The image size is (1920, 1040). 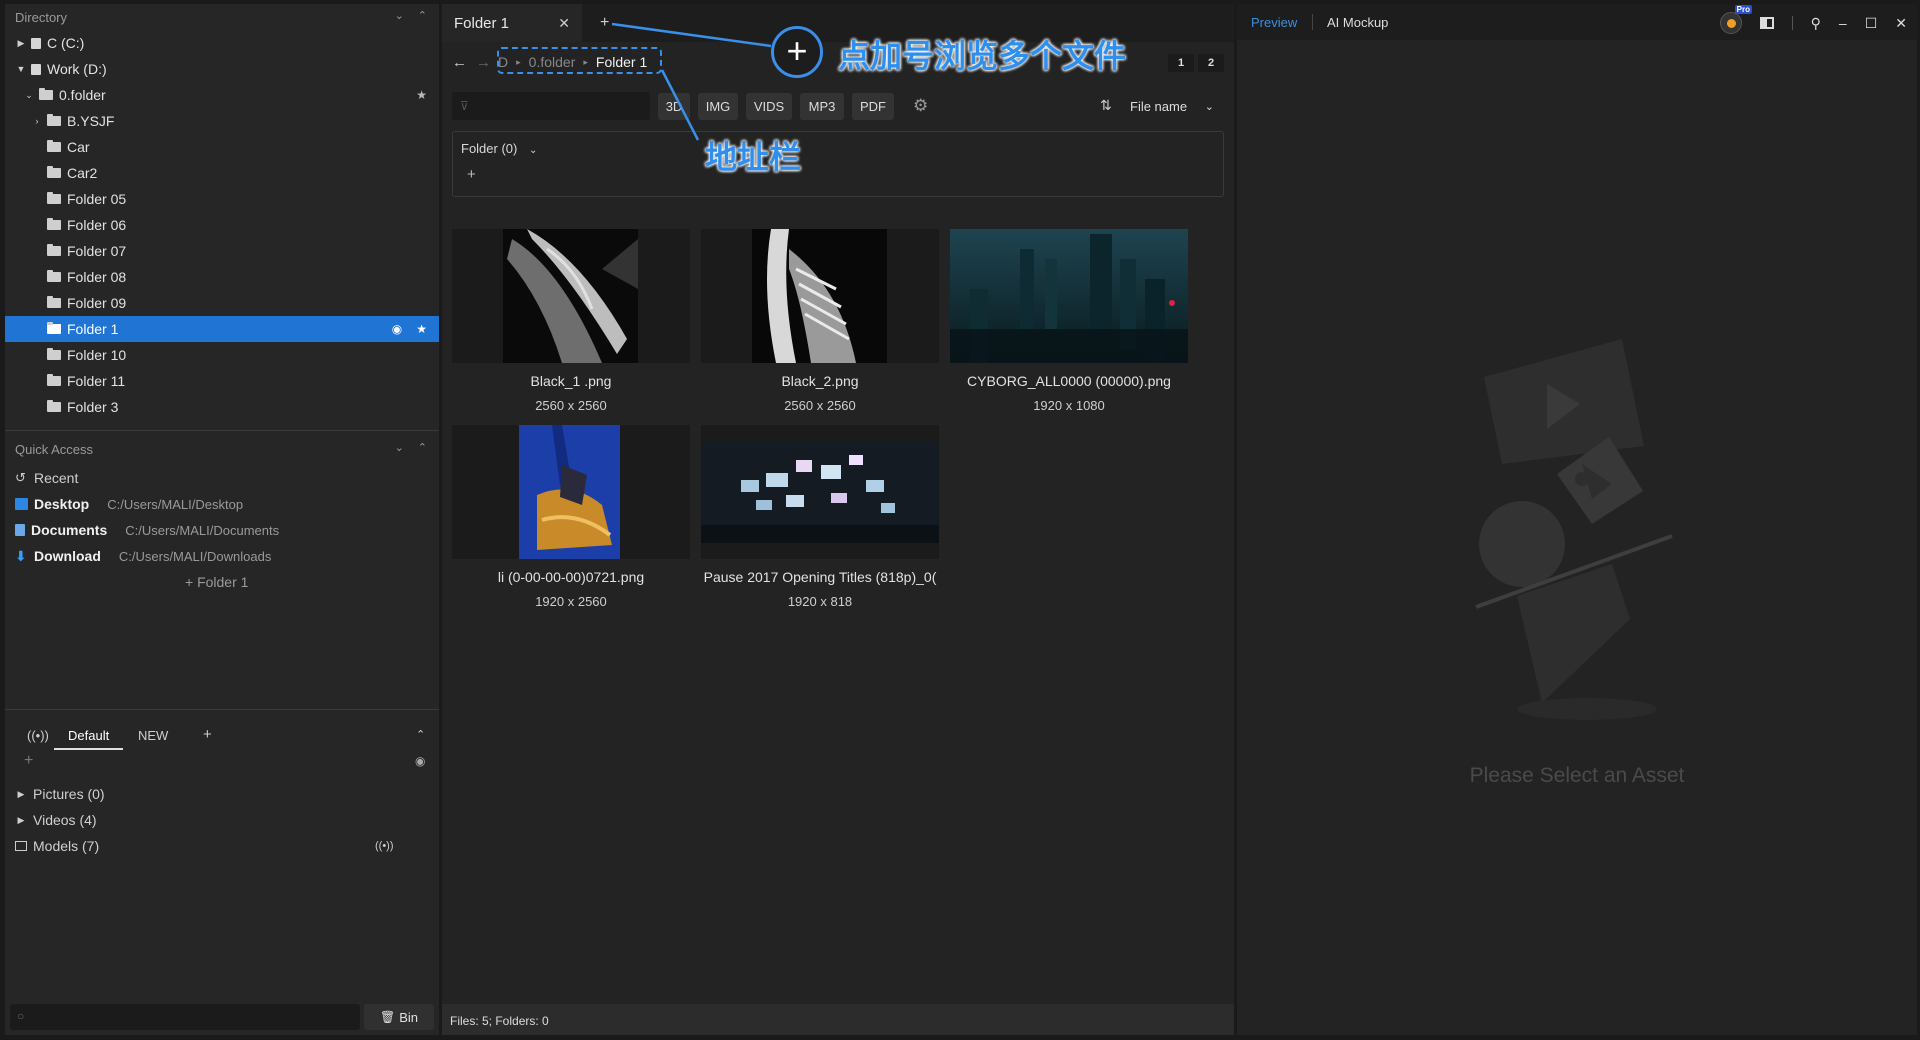 I want to click on minimize-icon: –, so click(x=1843, y=23).